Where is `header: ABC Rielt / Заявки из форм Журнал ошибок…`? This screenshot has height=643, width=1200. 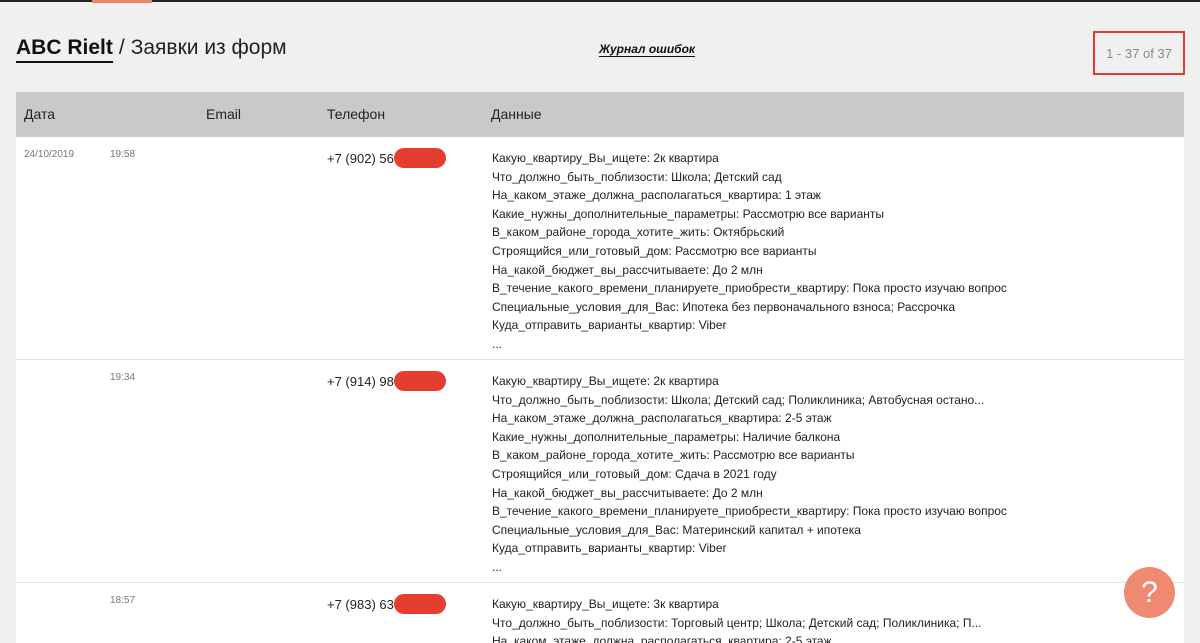 header: ABC Rielt / Заявки из форм Журнал ошибок… is located at coordinates (600, 46).